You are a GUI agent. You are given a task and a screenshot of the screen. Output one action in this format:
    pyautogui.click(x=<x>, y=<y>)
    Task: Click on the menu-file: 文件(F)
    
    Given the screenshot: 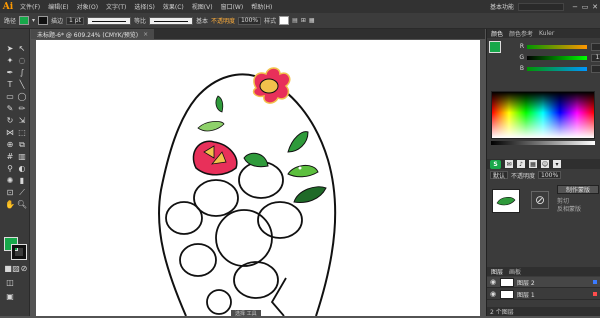 What is the action you would take?
    pyautogui.click(x=30, y=6)
    